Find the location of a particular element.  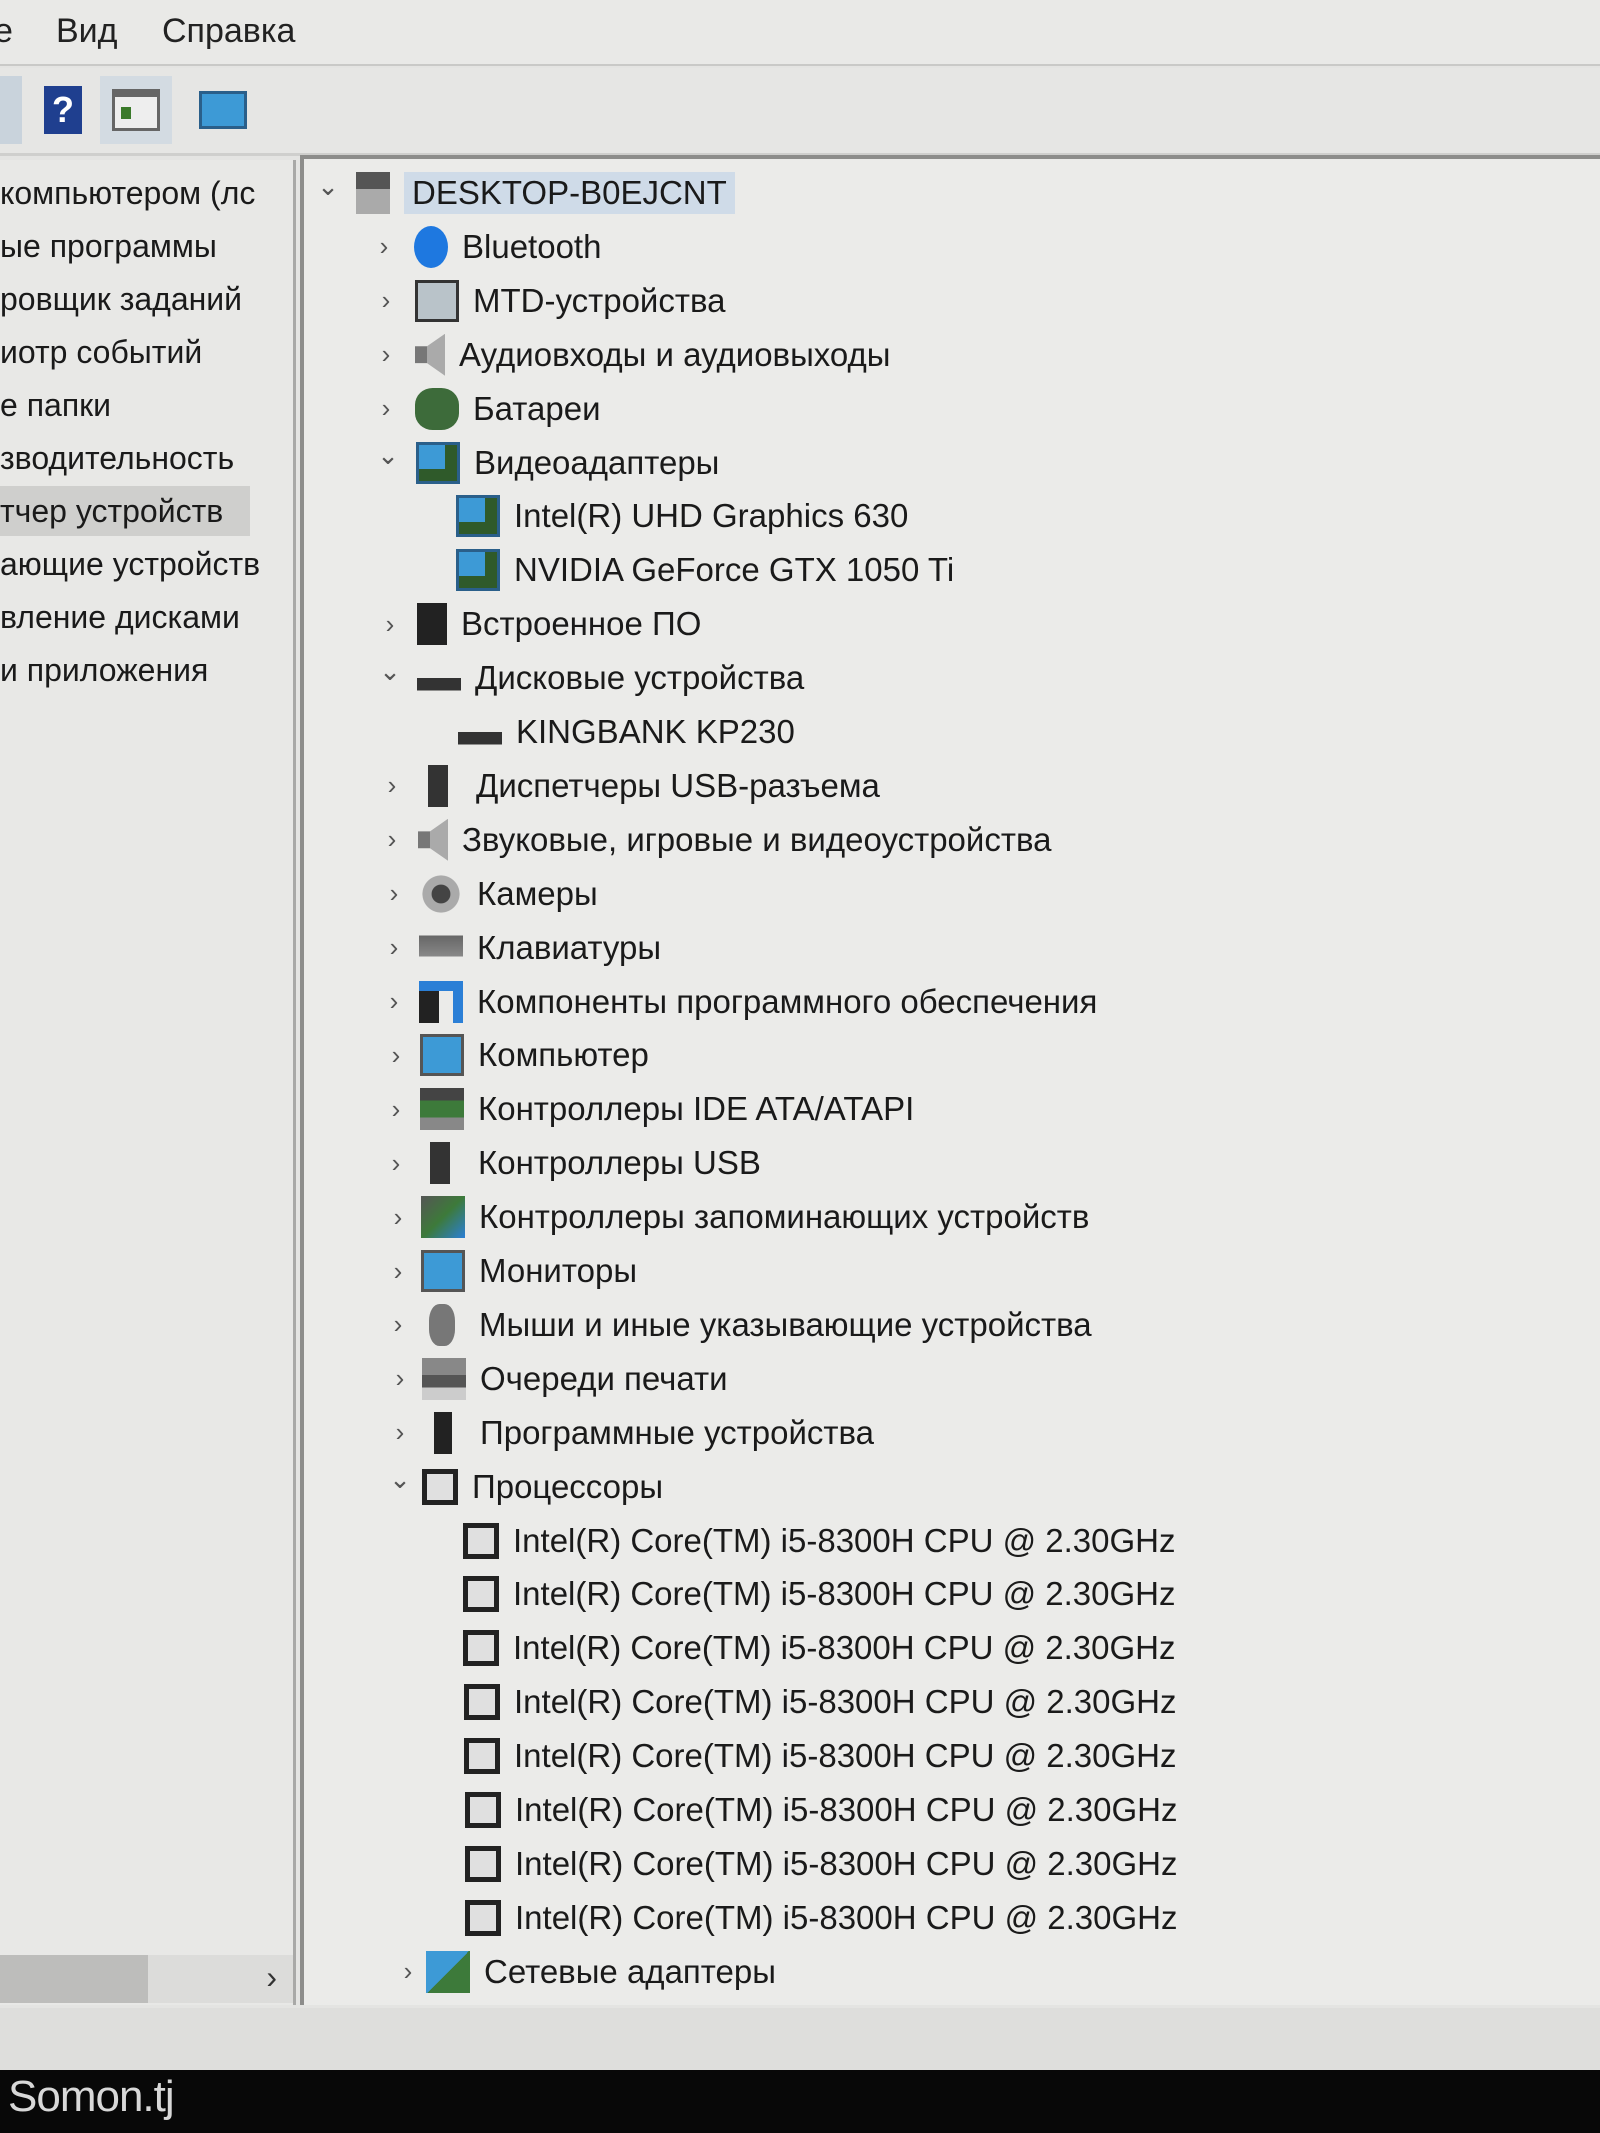

properties-button is located at coordinates (136, 110).